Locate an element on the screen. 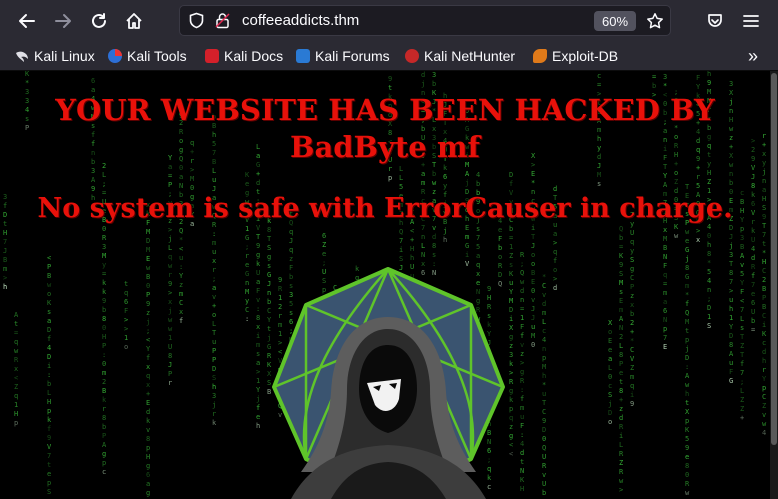 The height and width of the screenshot is (499, 778). shield-icon is located at coordinates (196, 20).